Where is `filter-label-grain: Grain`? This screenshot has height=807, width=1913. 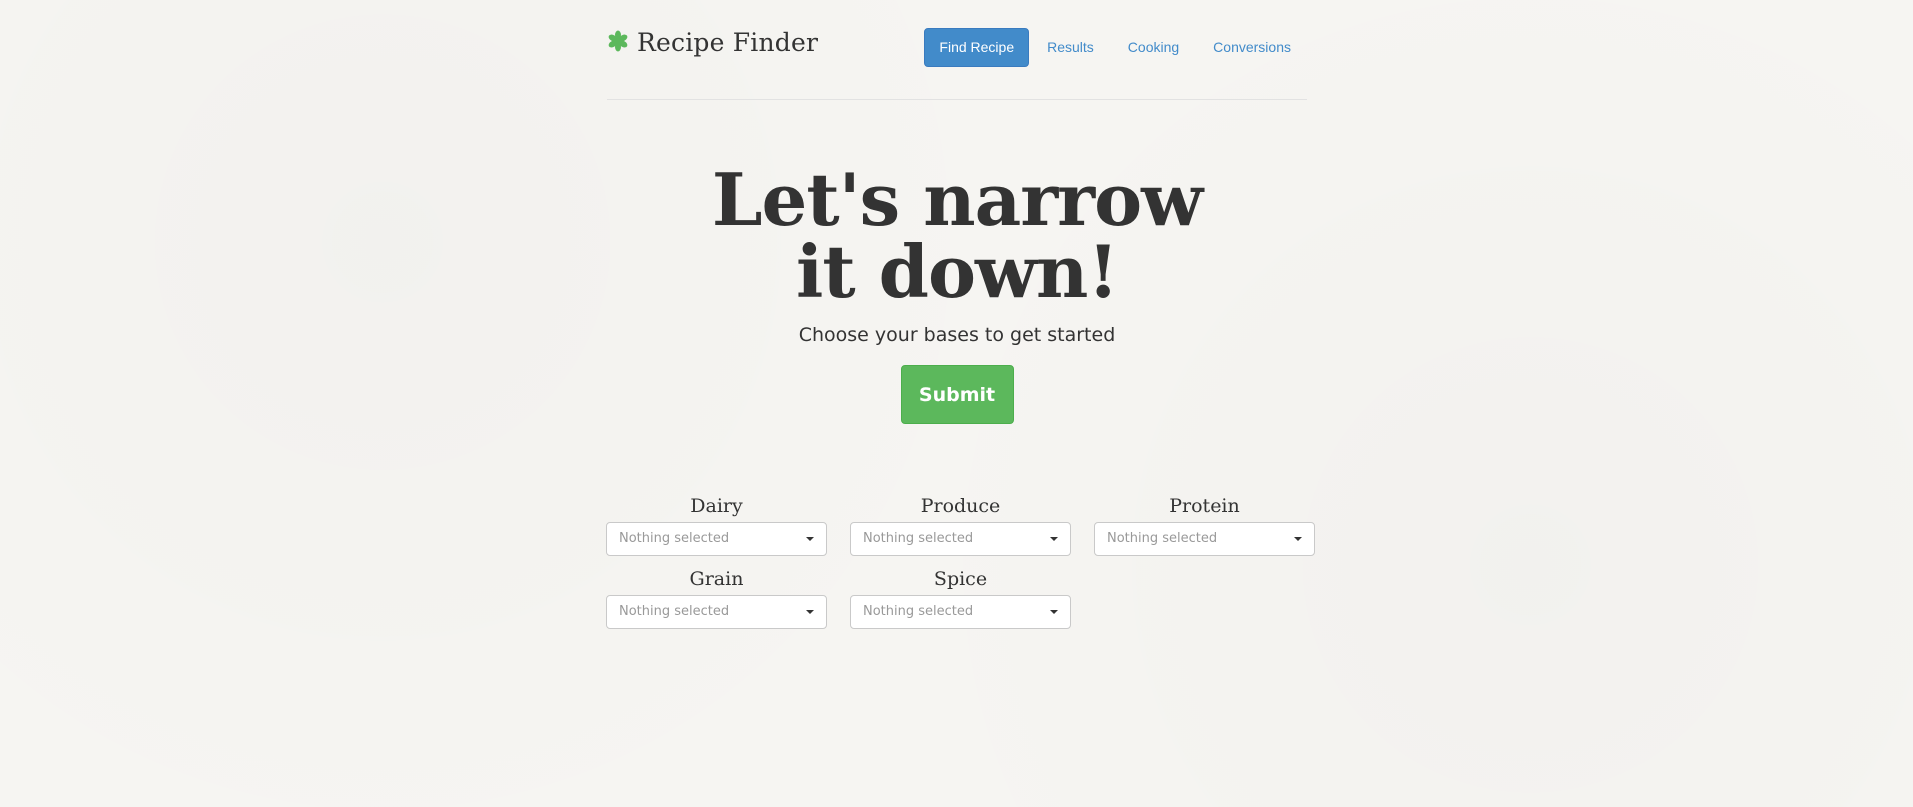 filter-label-grain: Grain is located at coordinates (716, 579).